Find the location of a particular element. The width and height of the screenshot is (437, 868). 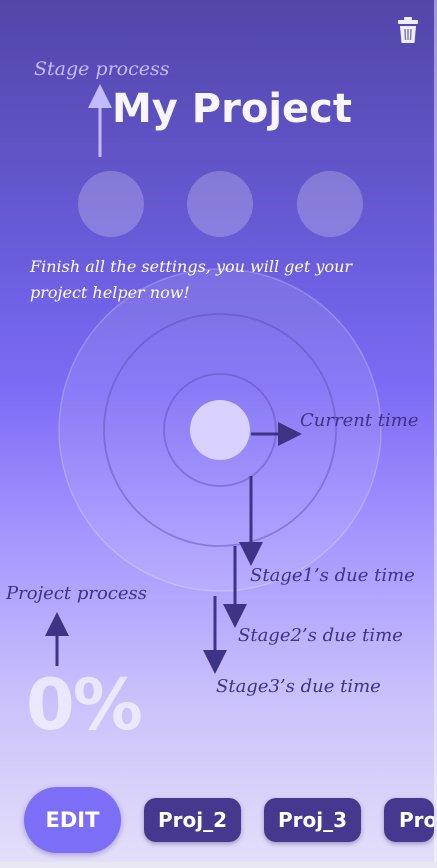

edit-button: EDIT is located at coordinates (72, 820).